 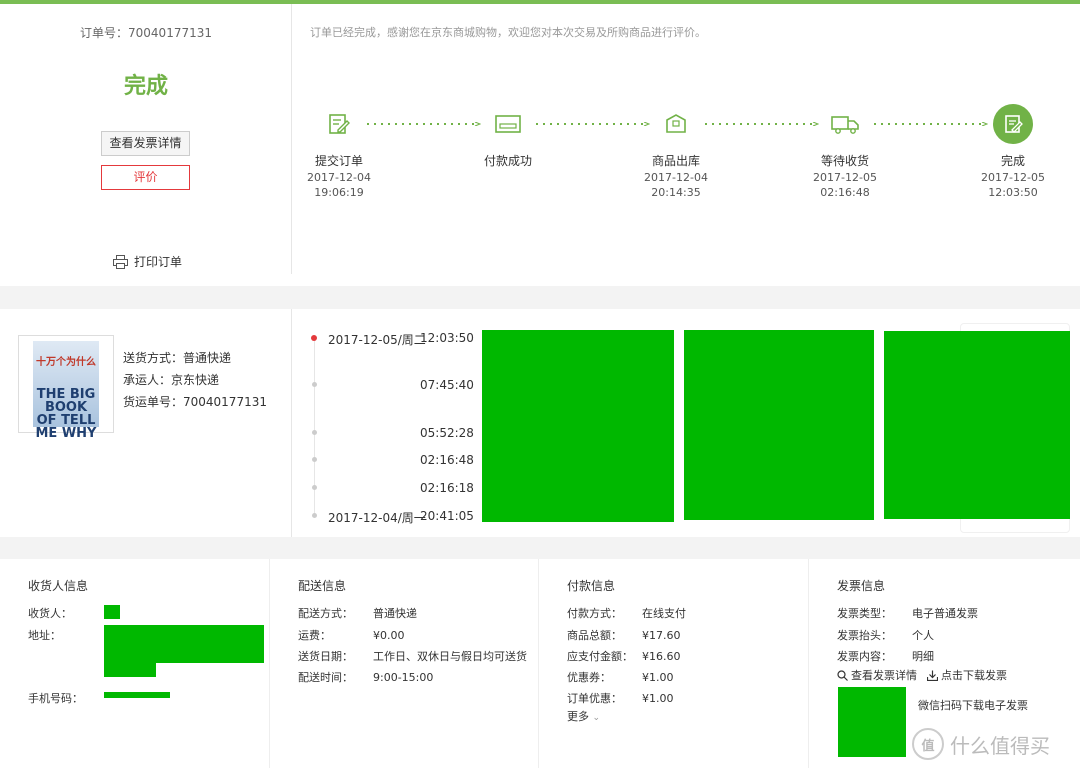 What do you see at coordinates (594, 613) in the screenshot?
I see `row-key: 付款方式：` at bounding box center [594, 613].